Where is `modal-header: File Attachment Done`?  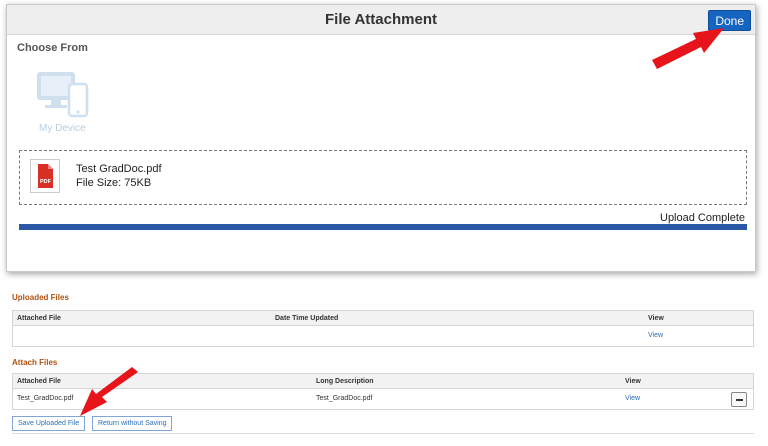 modal-header: File Attachment Done is located at coordinates (381, 20).